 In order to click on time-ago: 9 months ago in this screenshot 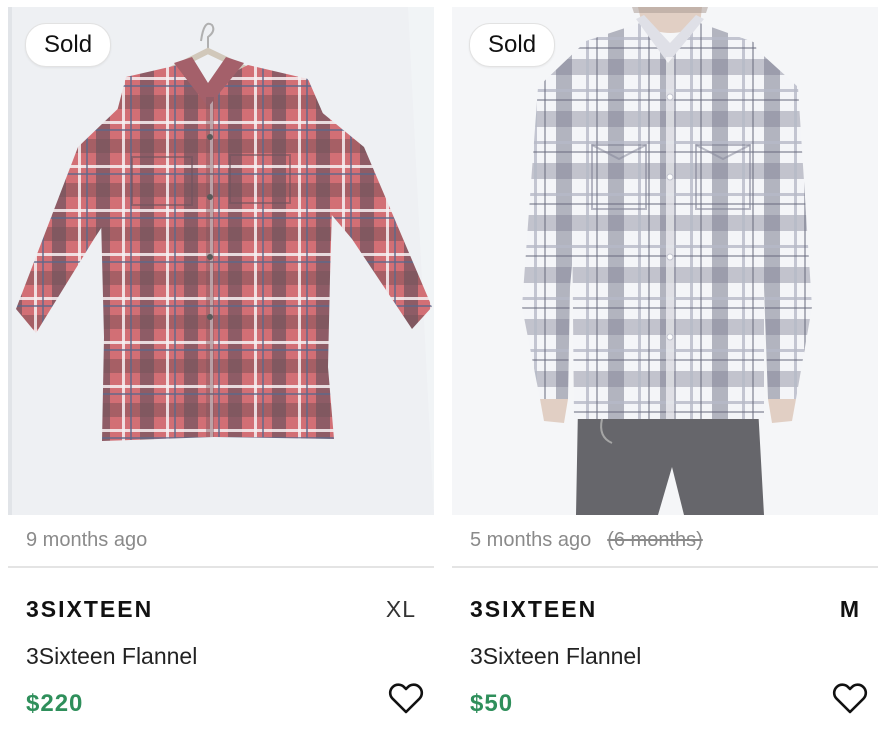, I will do `click(87, 540)`.